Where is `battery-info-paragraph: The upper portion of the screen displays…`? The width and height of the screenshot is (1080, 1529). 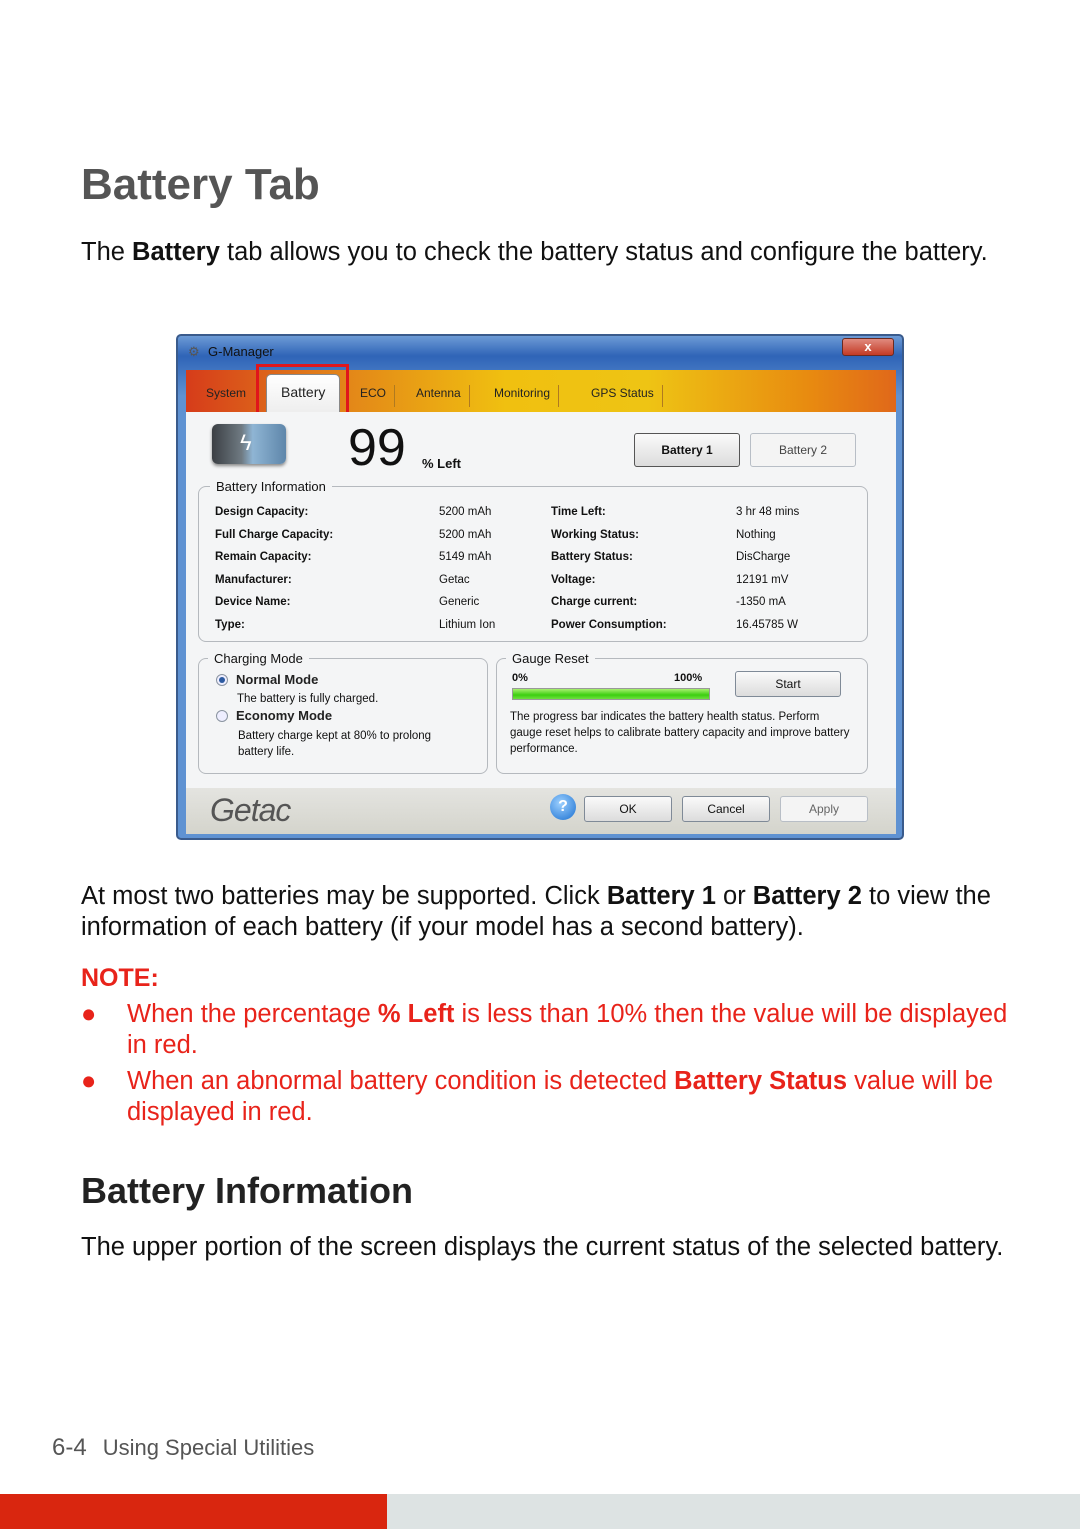
battery-info-paragraph: The upper portion of the screen displays… is located at coordinates (542, 1247).